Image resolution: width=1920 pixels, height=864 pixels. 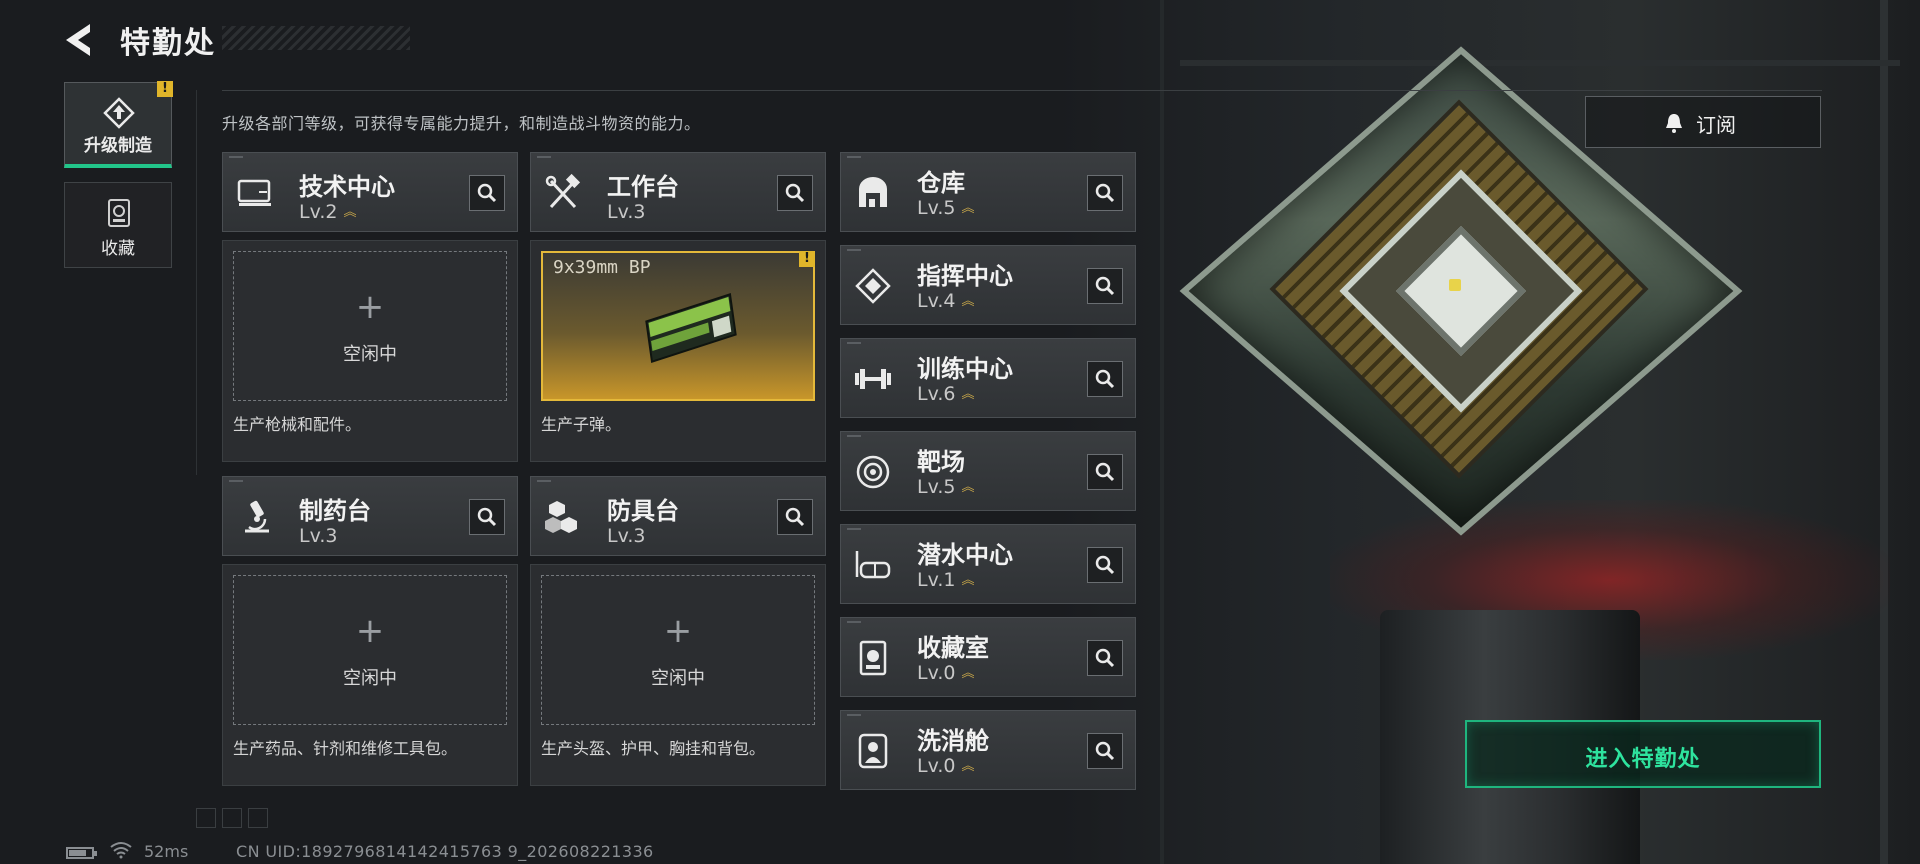 I want to click on producing-item-slot: 9x39mm BP !, so click(x=678, y=326).